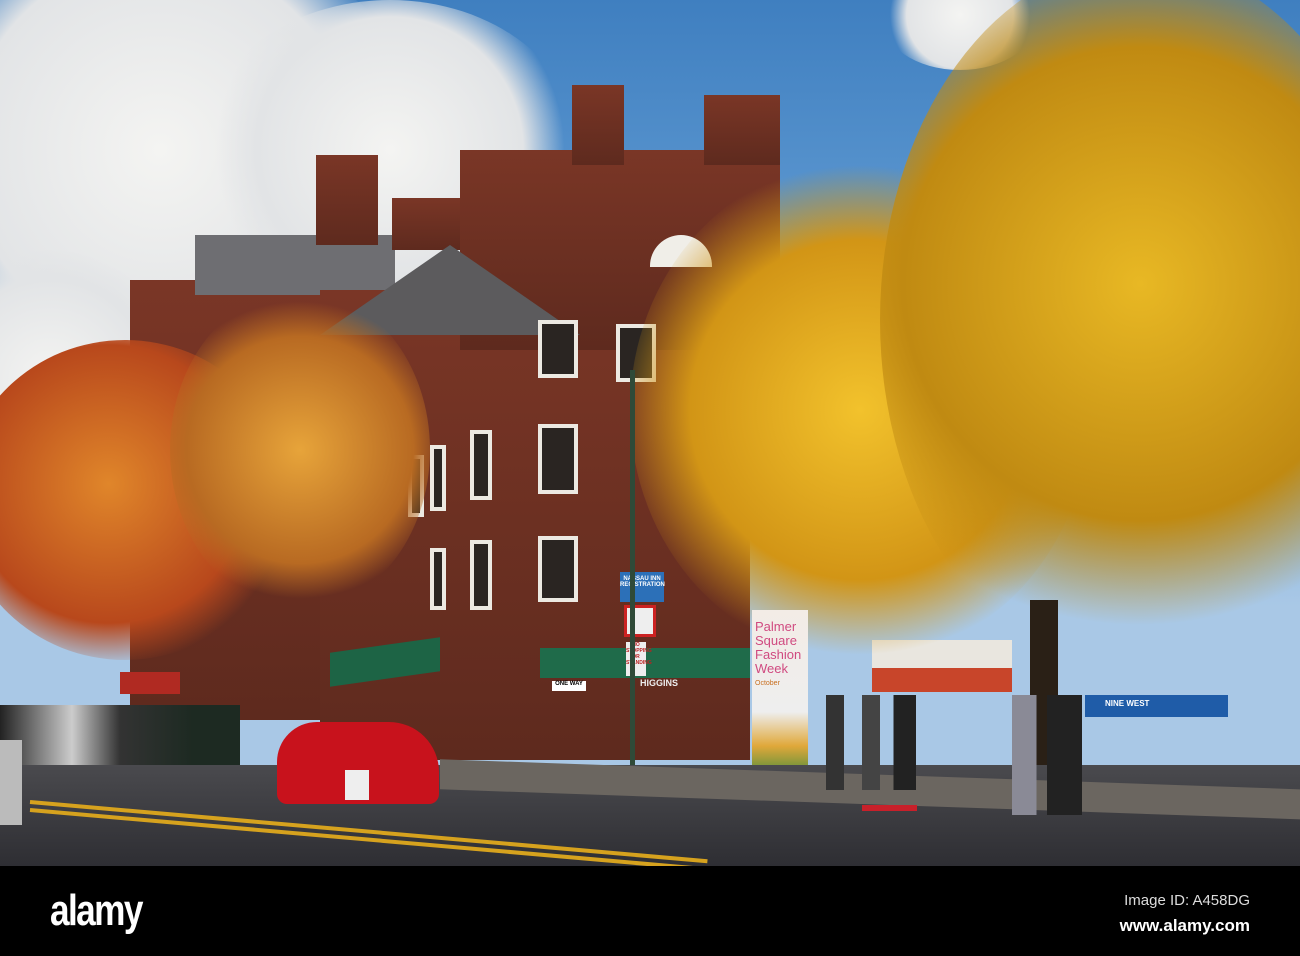  What do you see at coordinates (150, 683) in the screenshot?
I see `red-awning` at bounding box center [150, 683].